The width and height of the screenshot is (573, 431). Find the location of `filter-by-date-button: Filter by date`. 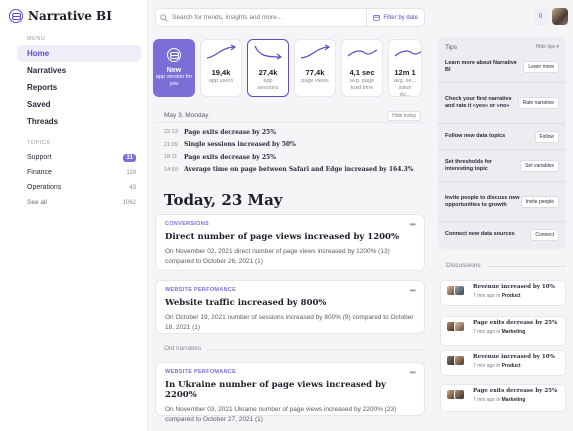

filter-by-date-button: Filter by date is located at coordinates (395, 17).